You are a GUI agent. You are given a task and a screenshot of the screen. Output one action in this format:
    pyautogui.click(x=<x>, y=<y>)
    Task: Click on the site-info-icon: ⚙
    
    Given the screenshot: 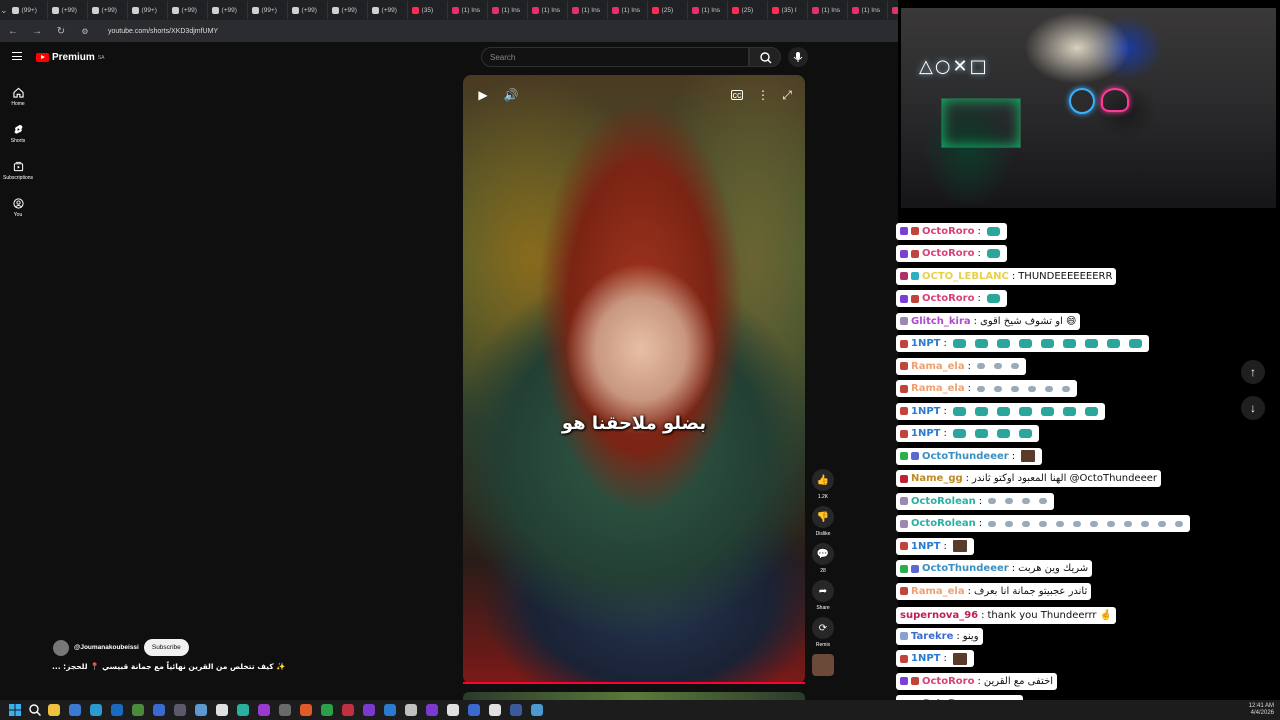 What is the action you would take?
    pyautogui.click(x=85, y=31)
    